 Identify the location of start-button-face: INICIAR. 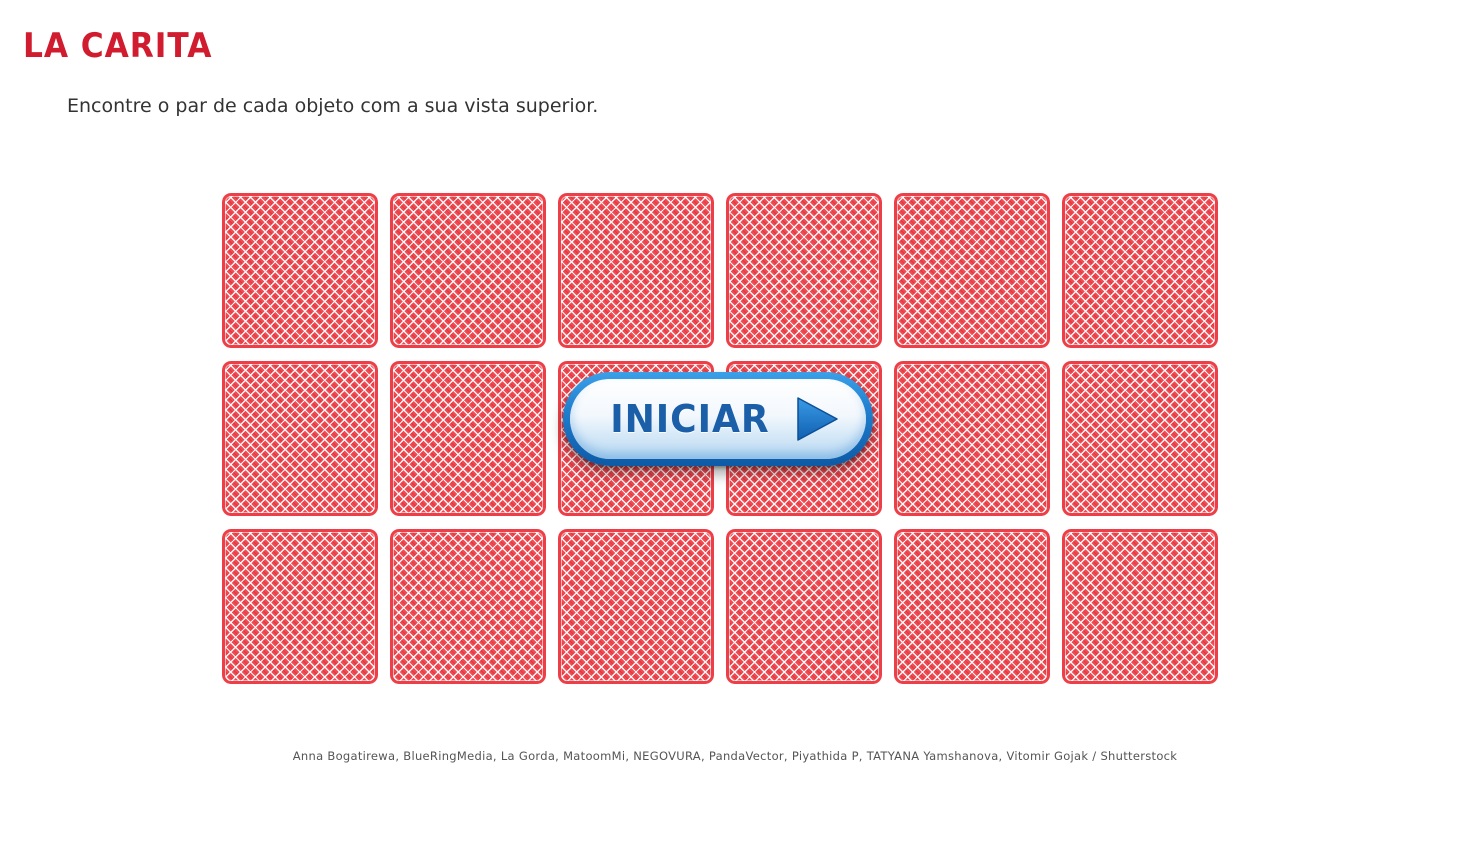
(718, 419).